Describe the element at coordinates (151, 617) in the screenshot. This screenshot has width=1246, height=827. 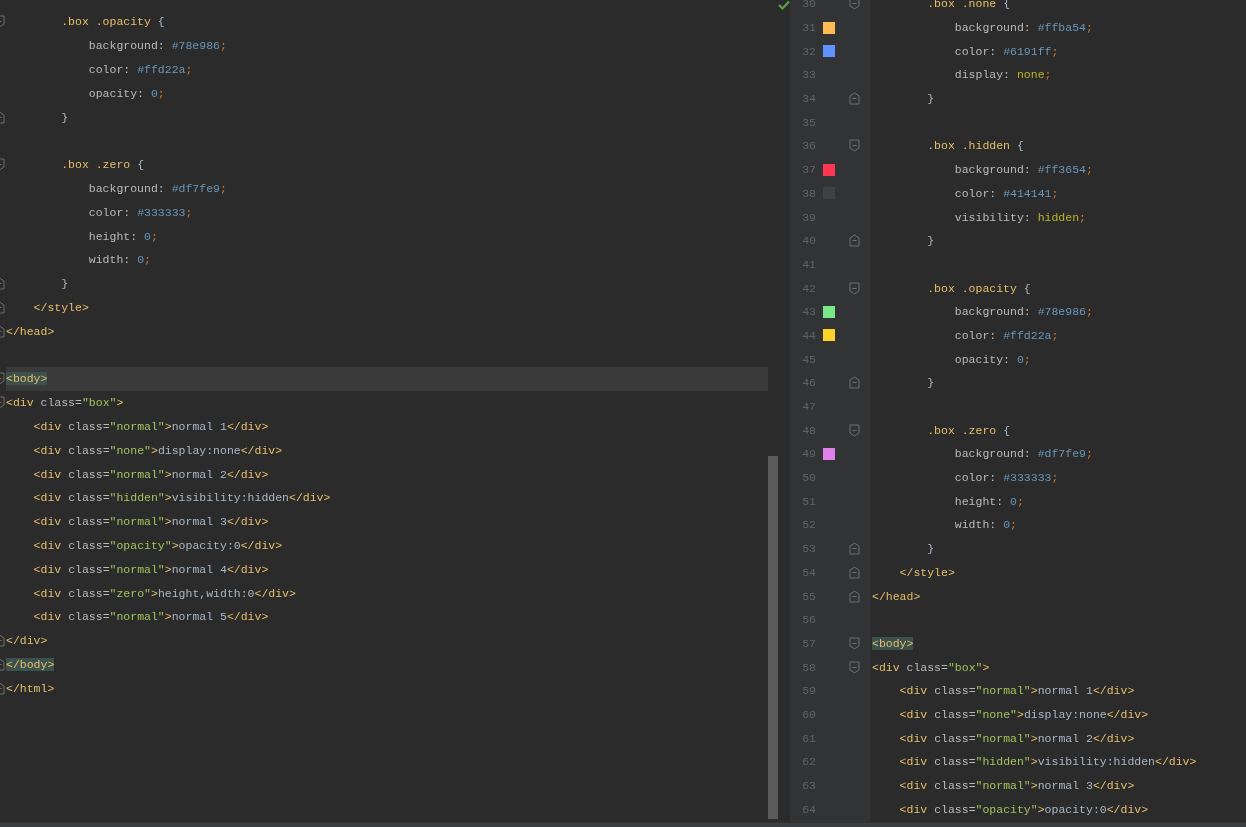
I see `code-line: <div class="normal">normal 5</div>` at that location.